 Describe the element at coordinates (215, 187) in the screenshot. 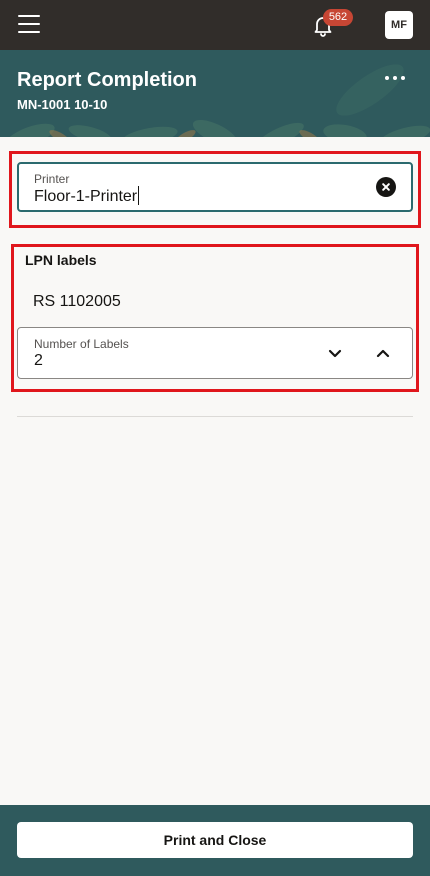

I see `printer-input: Printer Floor-1-Printer` at that location.